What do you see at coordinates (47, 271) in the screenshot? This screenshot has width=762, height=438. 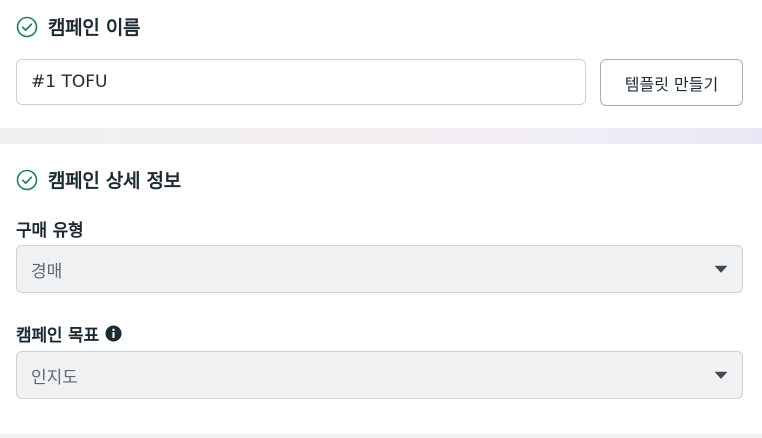 I see `buying-type-selected-value: 경매` at bounding box center [47, 271].